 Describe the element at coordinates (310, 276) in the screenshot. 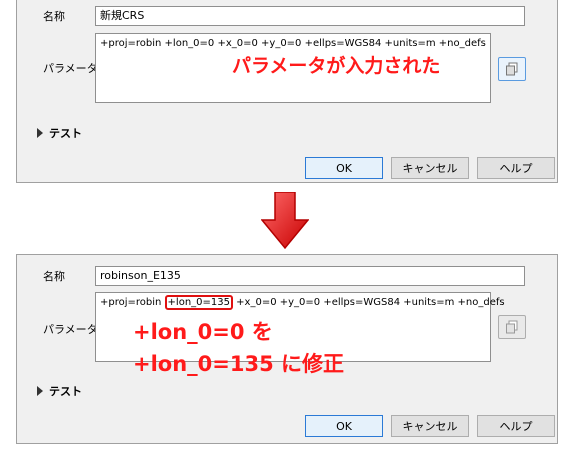

I see `name-field: robinson_E135` at that location.